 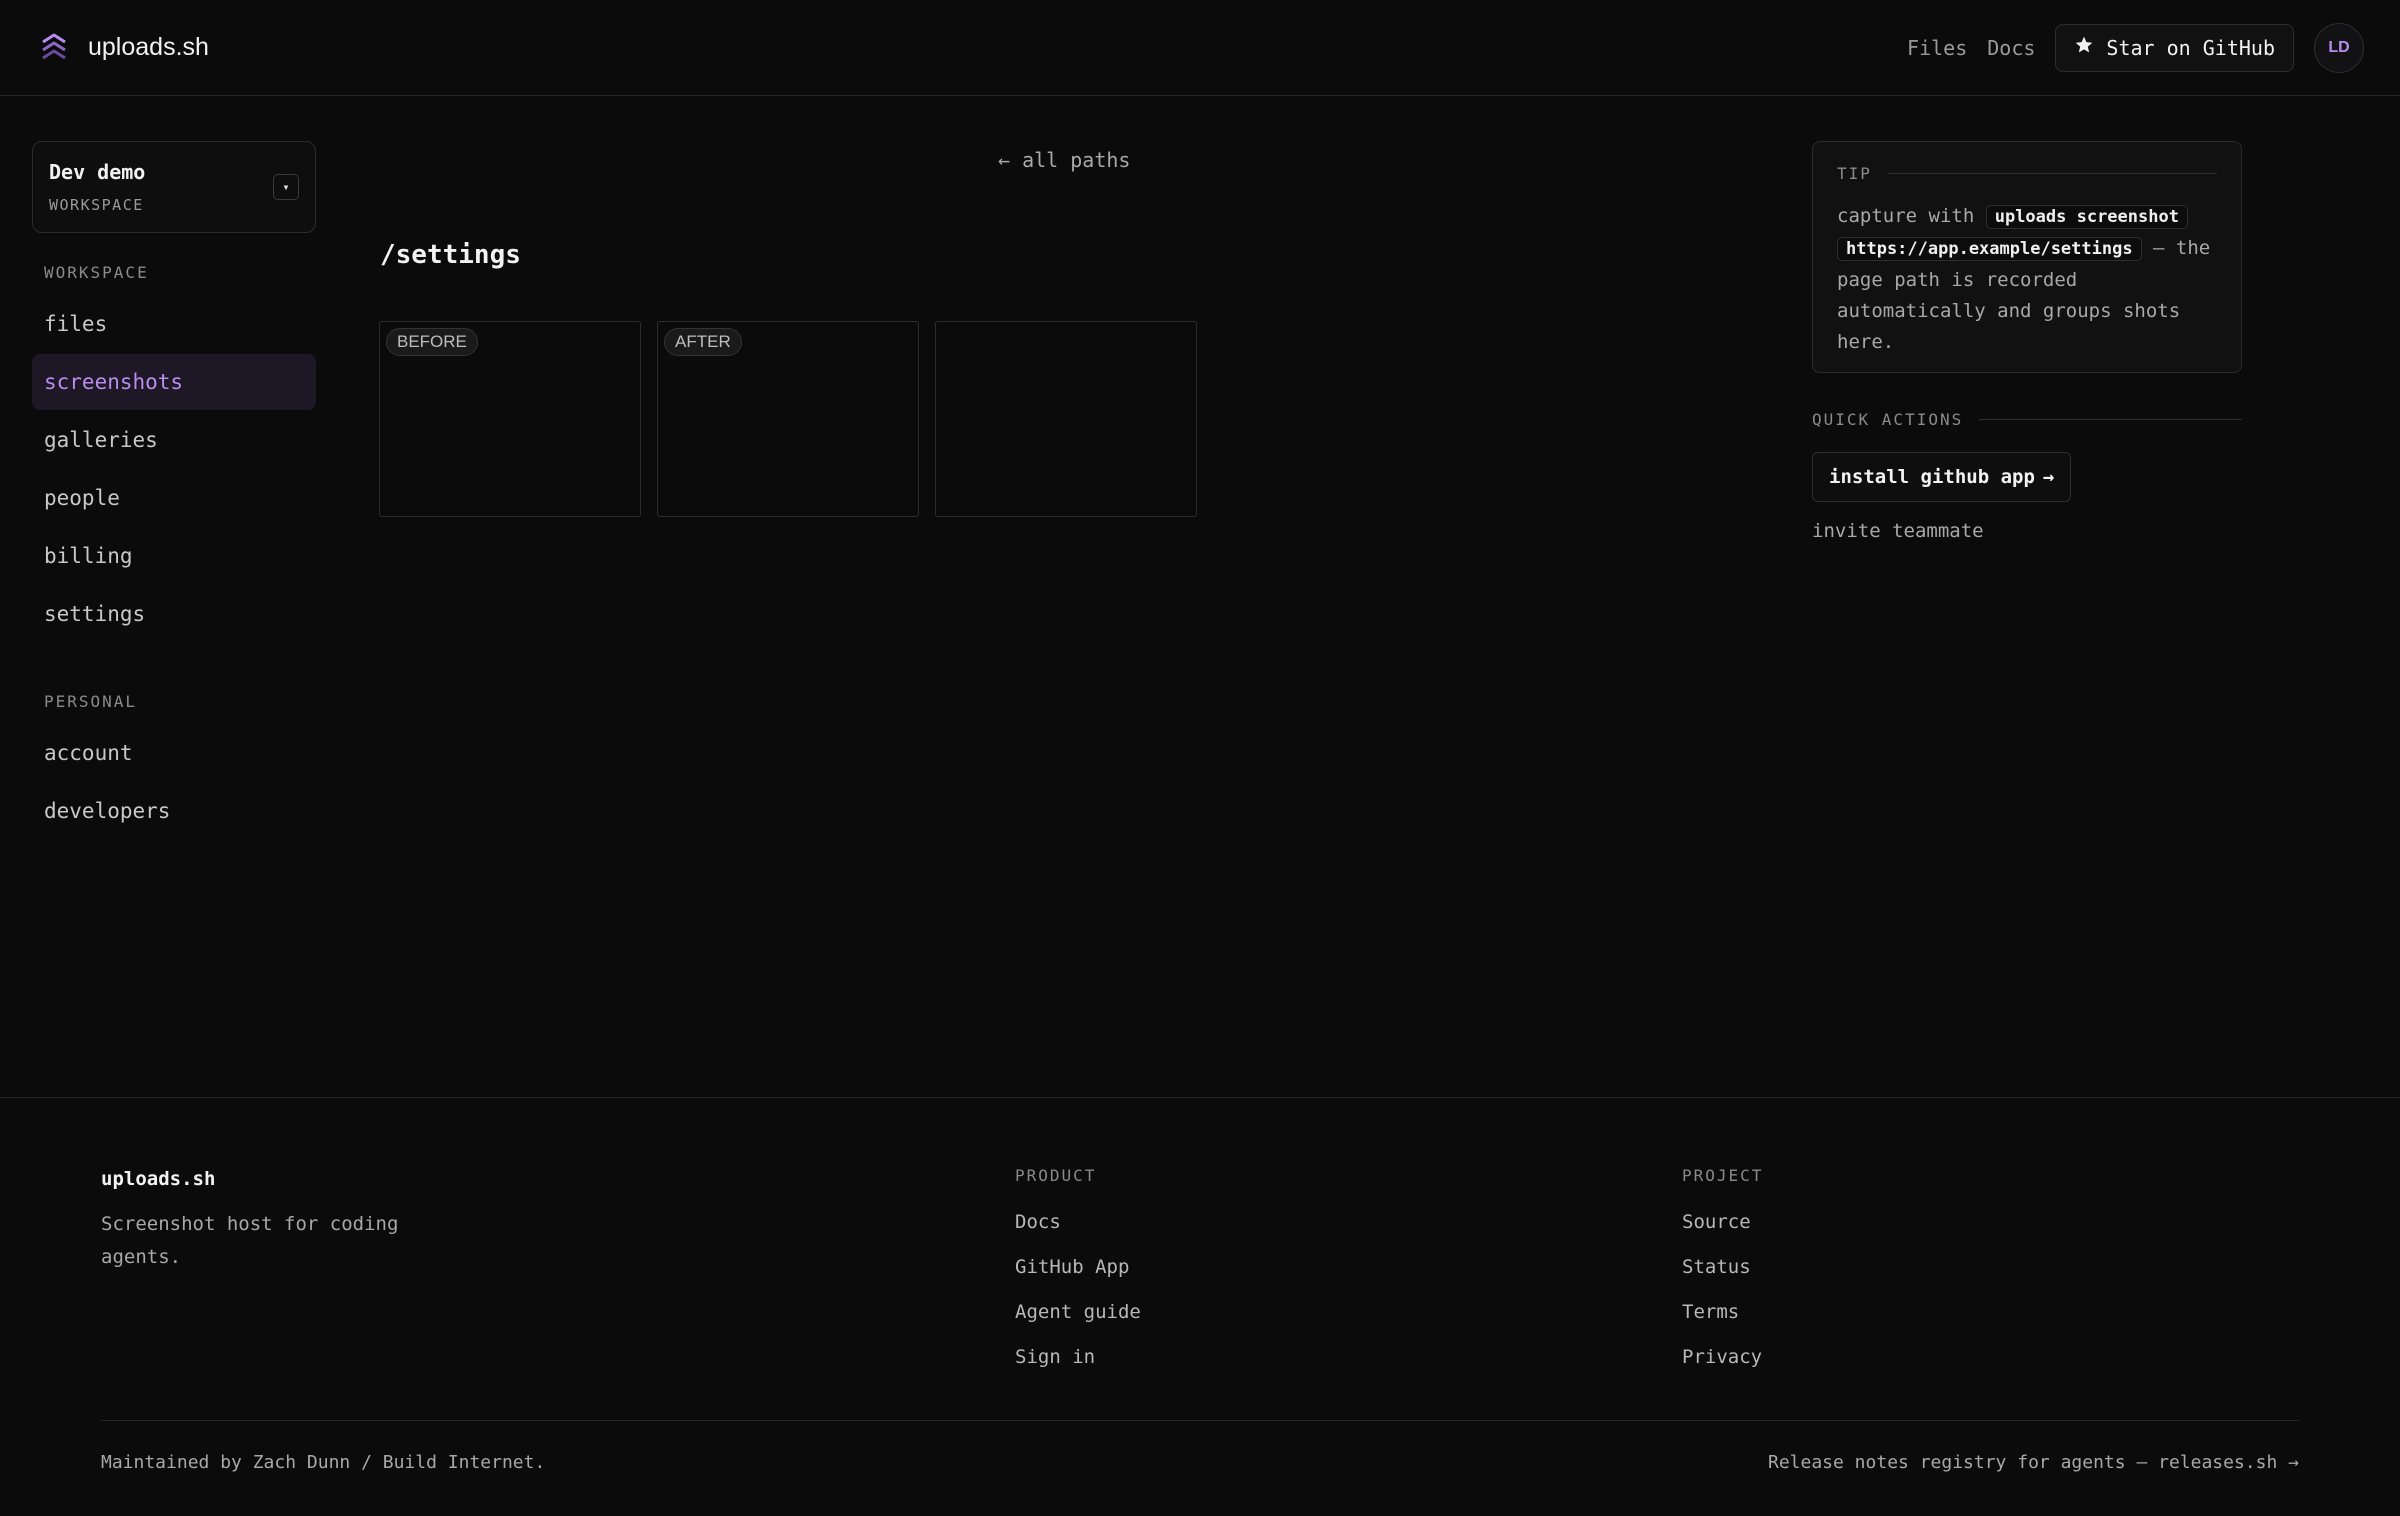 What do you see at coordinates (96, 205) in the screenshot?
I see `workspace-label: WORKSPACE` at bounding box center [96, 205].